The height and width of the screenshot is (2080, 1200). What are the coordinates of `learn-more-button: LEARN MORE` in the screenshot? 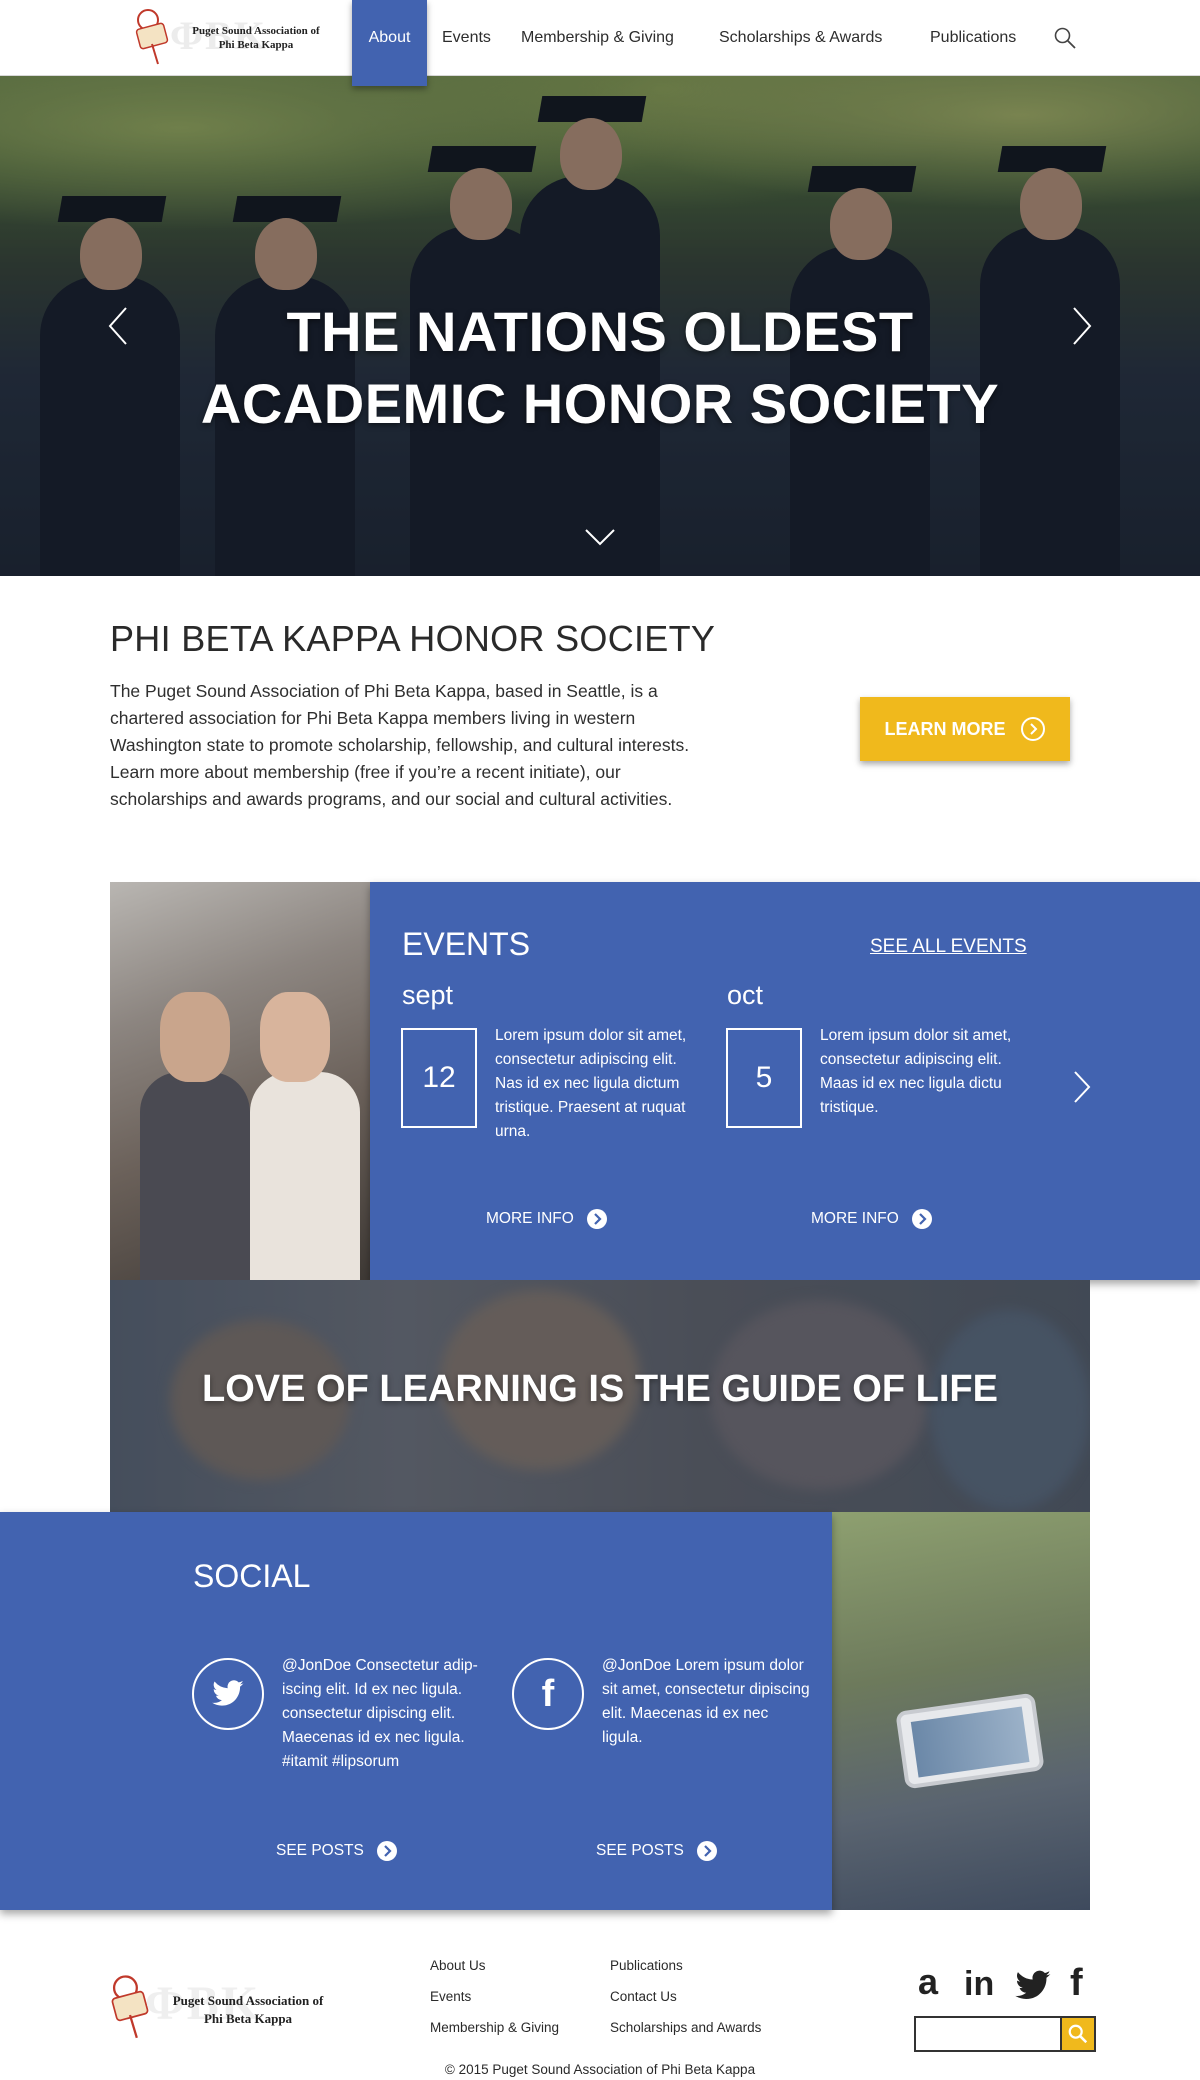 It's located at (965, 729).